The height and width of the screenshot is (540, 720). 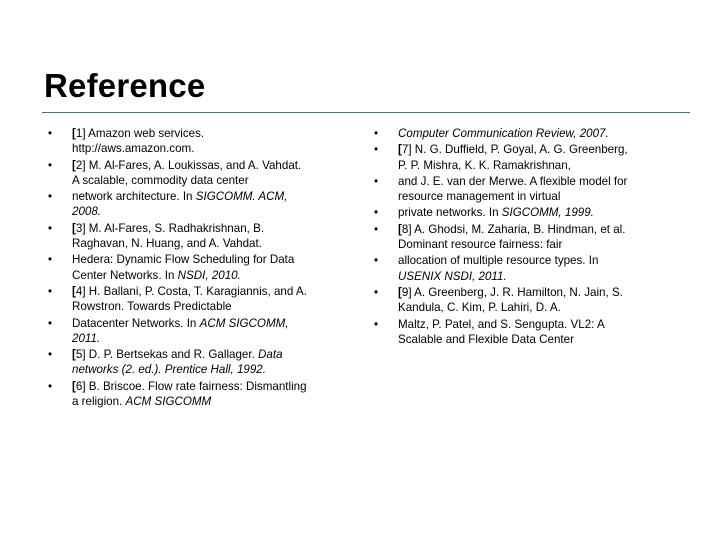 What do you see at coordinates (125, 86) in the screenshot?
I see `page-title: Reference` at bounding box center [125, 86].